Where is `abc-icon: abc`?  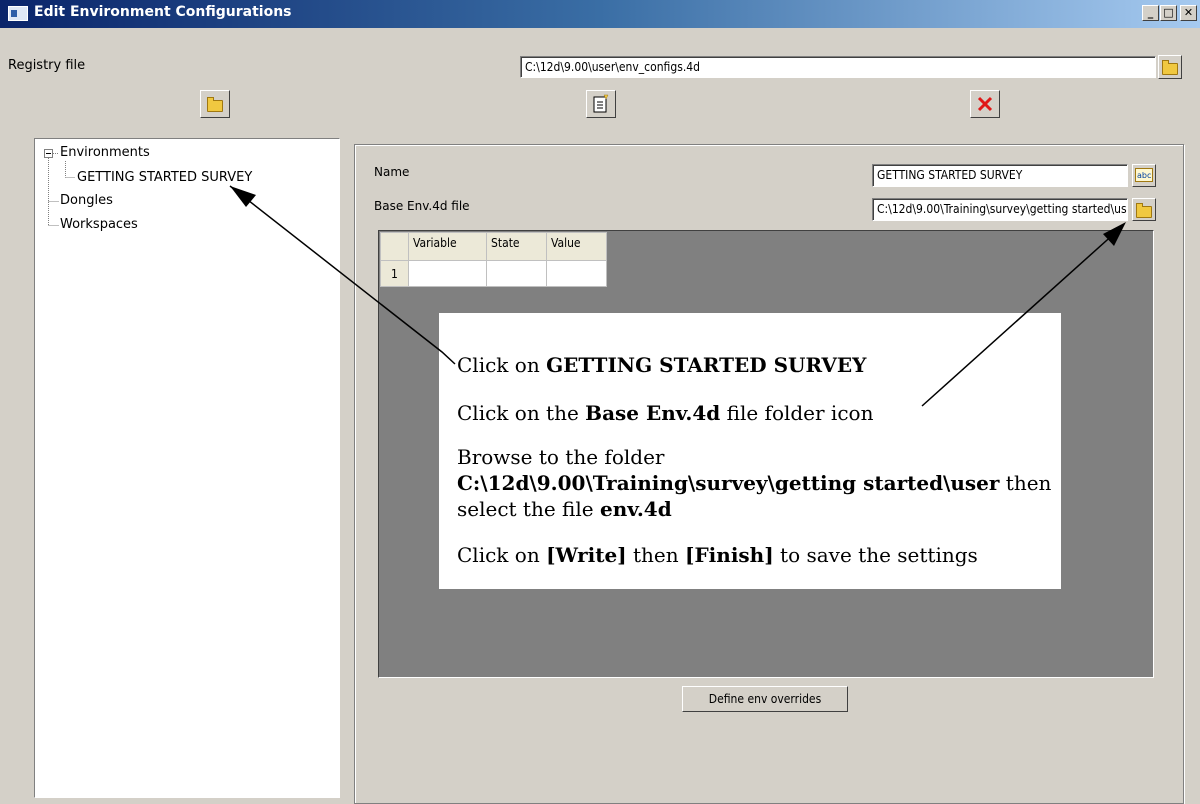 abc-icon: abc is located at coordinates (1144, 175).